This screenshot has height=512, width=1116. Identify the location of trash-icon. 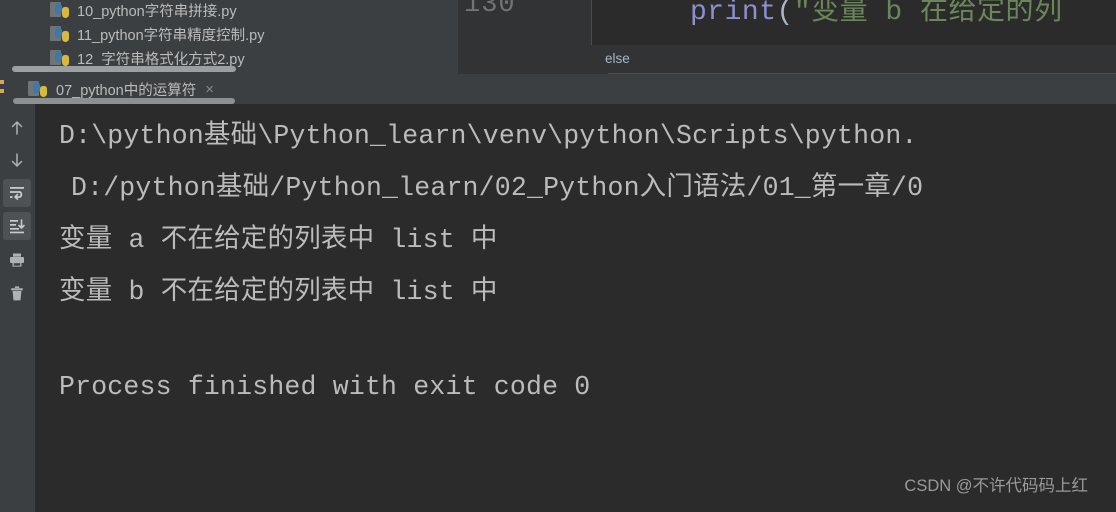
(17, 294).